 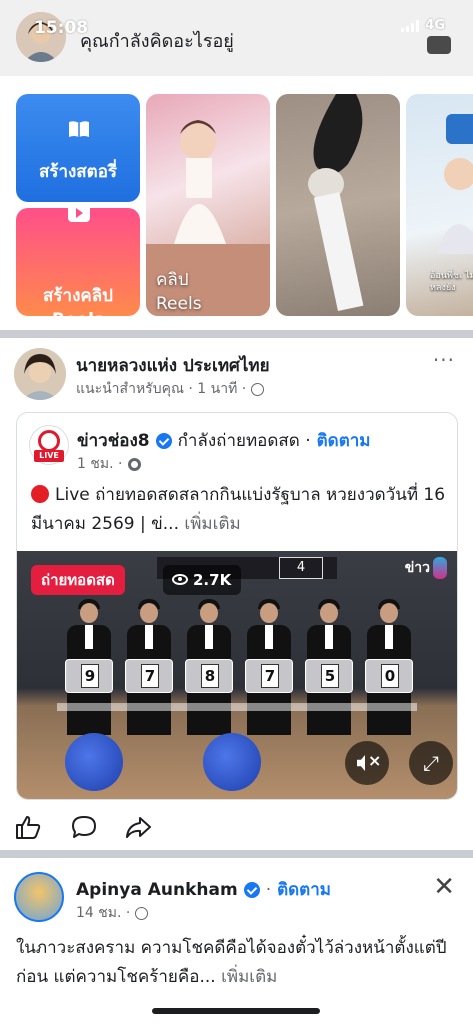 I want to click on post-1-author: นายหลวงแห่ง ประเทศไทย, so click(x=173, y=365).